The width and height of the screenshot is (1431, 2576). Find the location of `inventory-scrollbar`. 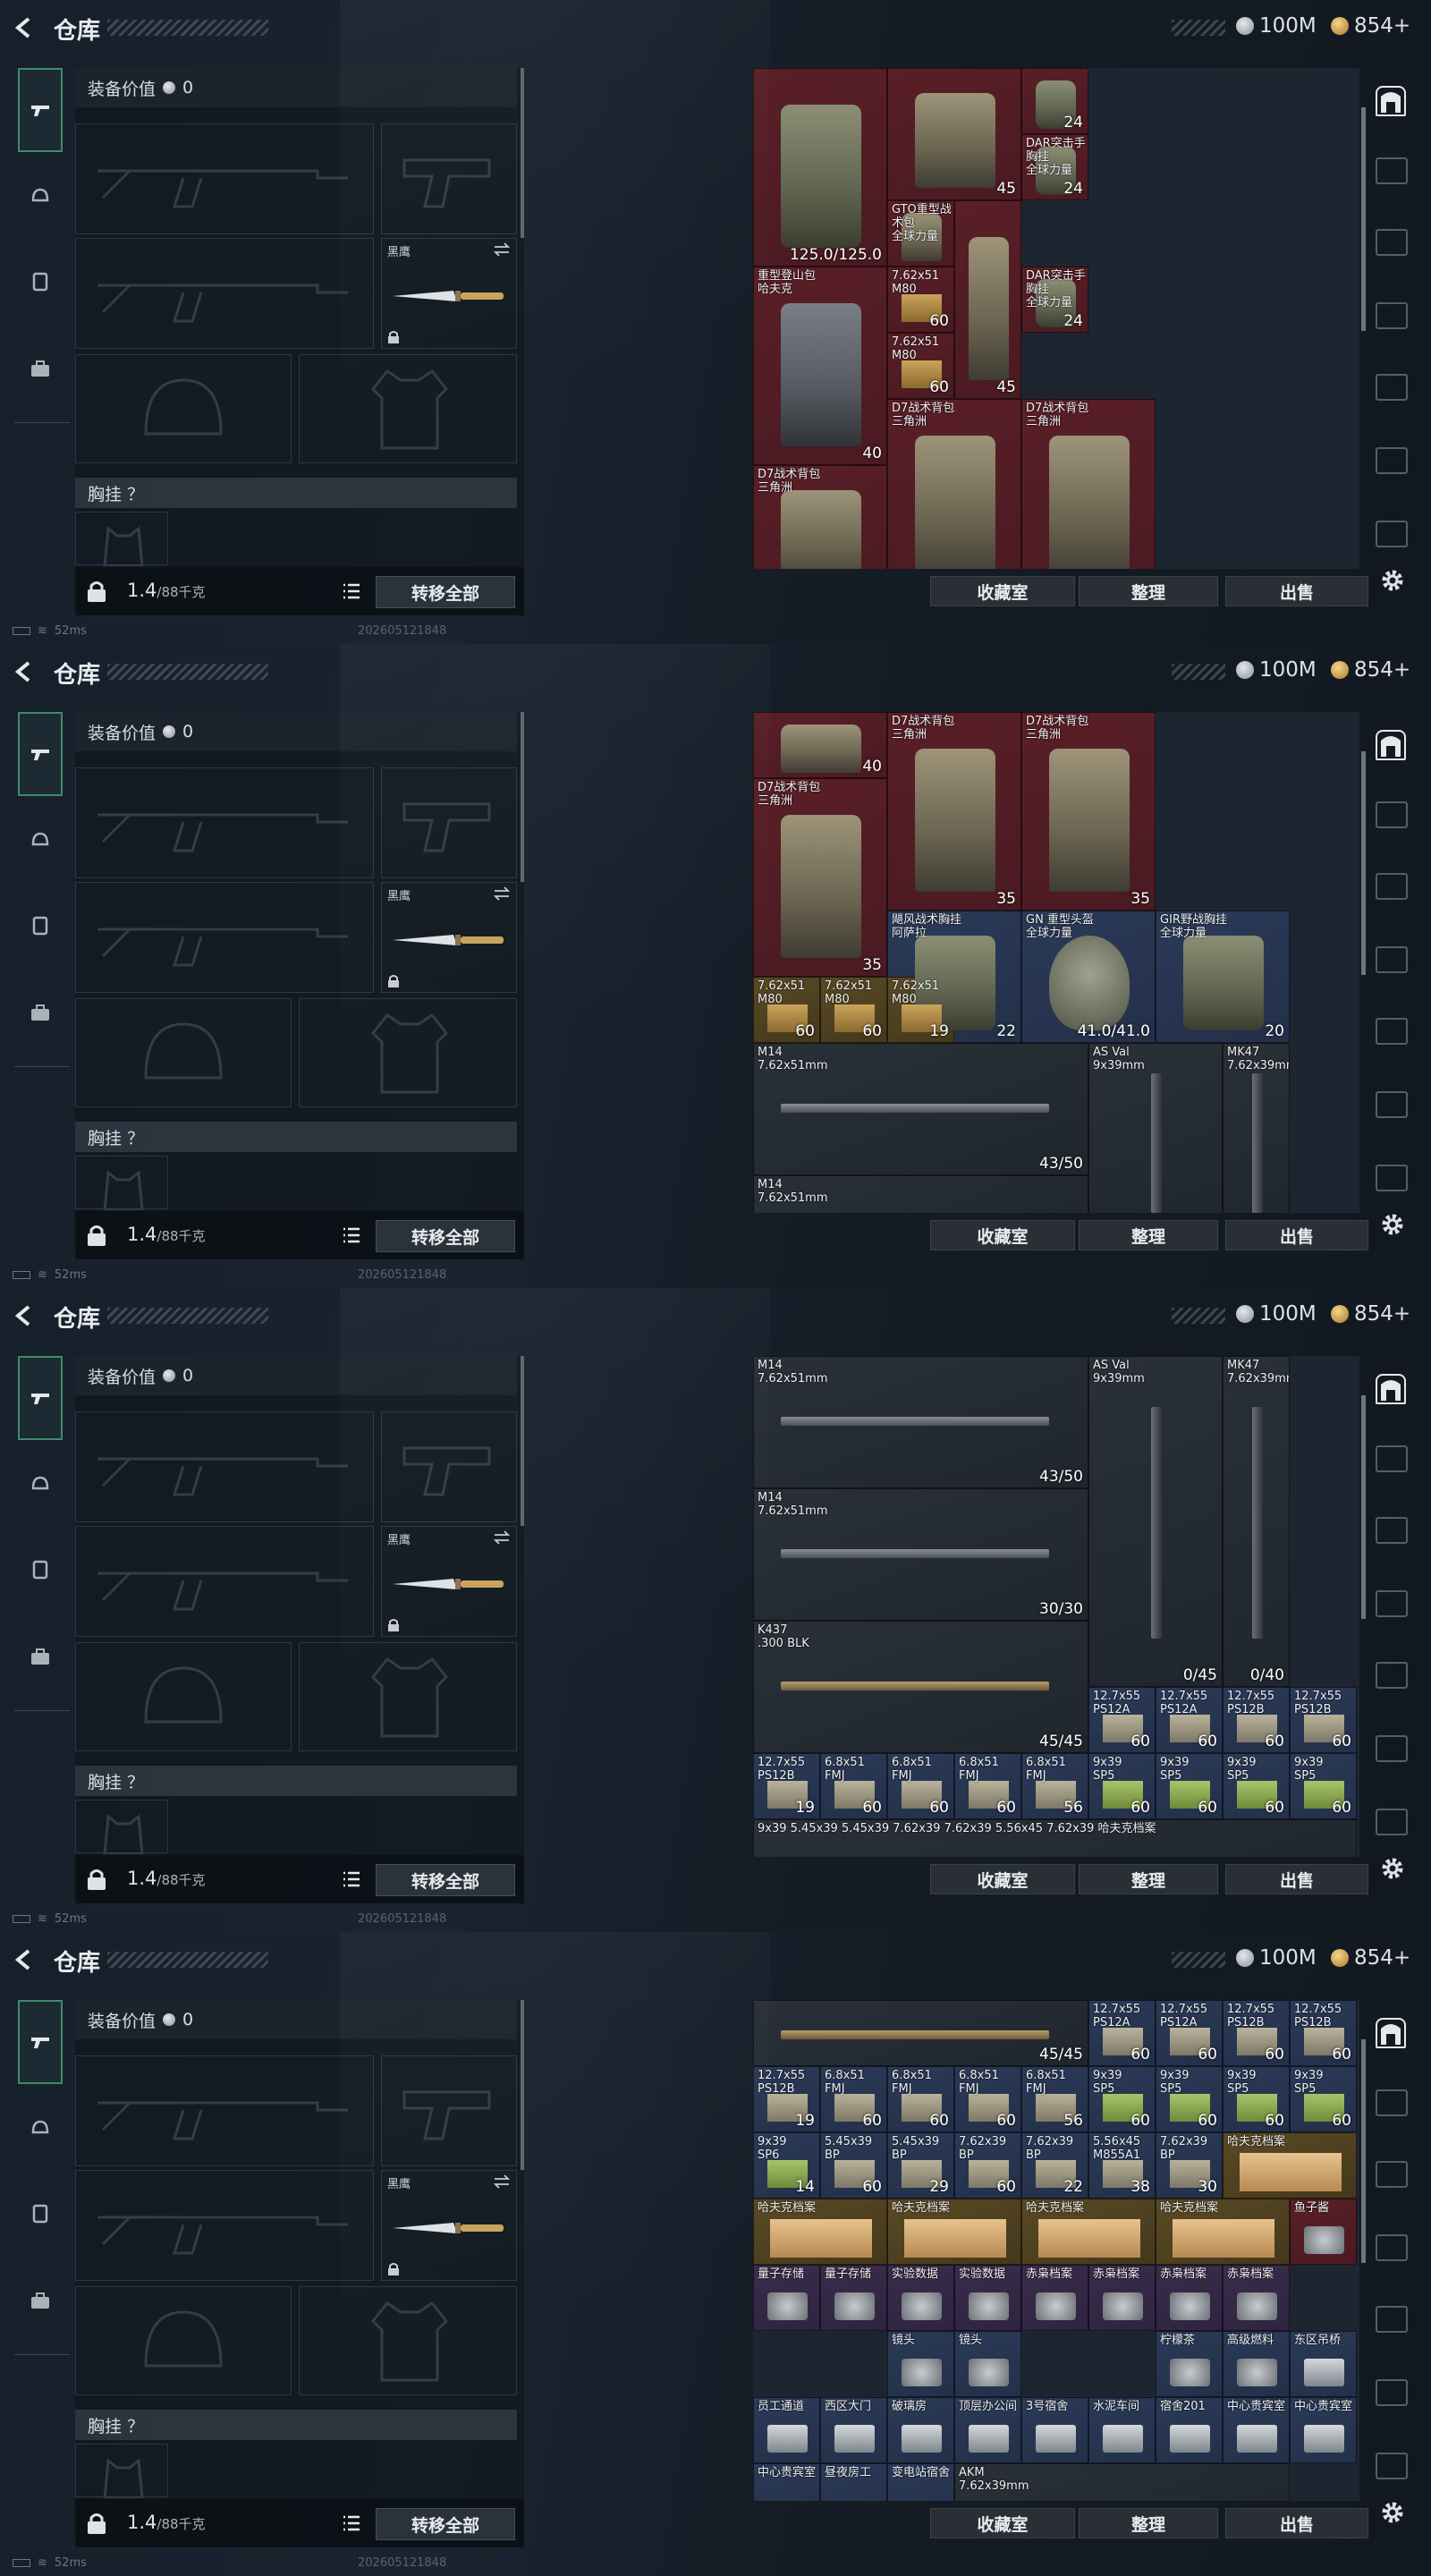

inventory-scrollbar is located at coordinates (1364, 2151).